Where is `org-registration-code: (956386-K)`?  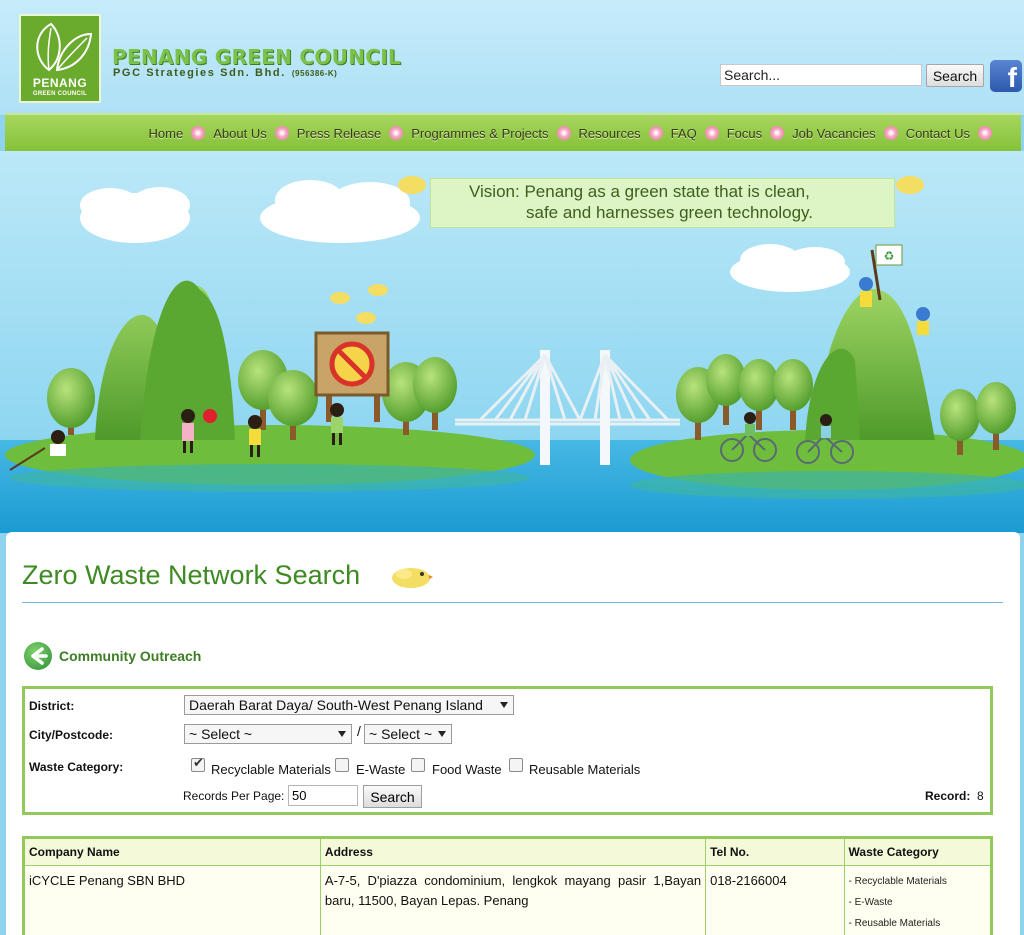
org-registration-code: (956386-K) is located at coordinates (314, 73).